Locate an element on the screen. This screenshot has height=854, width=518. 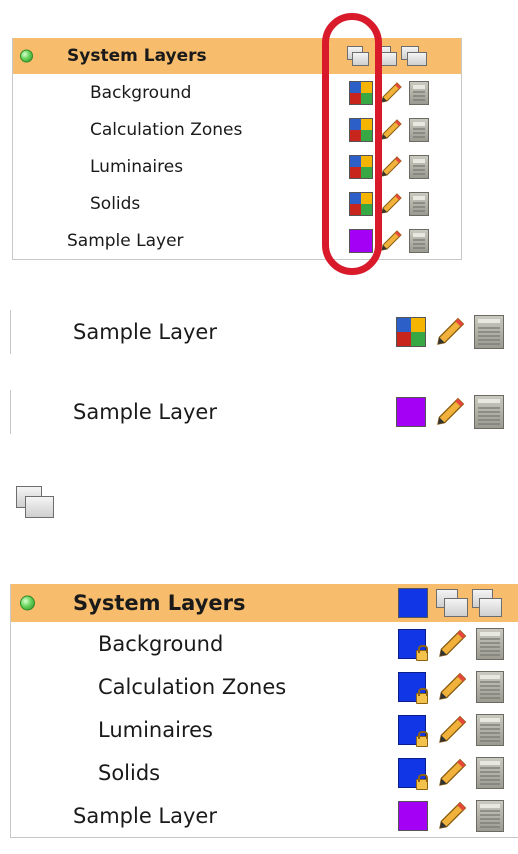
sample-layer-row-purple: Sample Layer is located at coordinates (264, 412).